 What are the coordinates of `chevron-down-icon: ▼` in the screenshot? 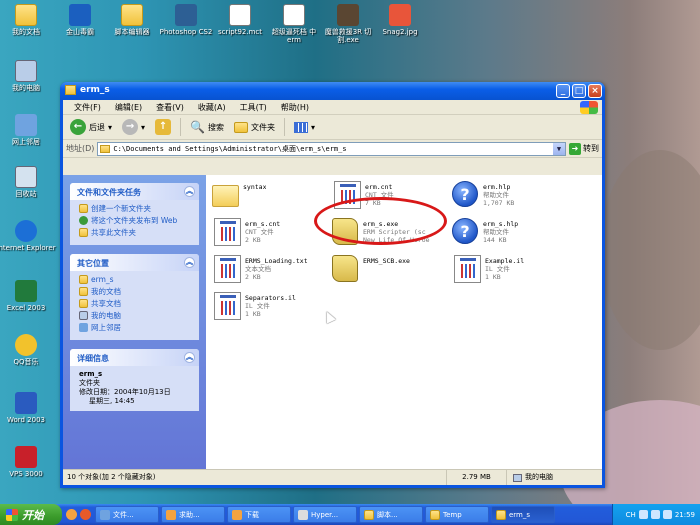 It's located at (559, 148).